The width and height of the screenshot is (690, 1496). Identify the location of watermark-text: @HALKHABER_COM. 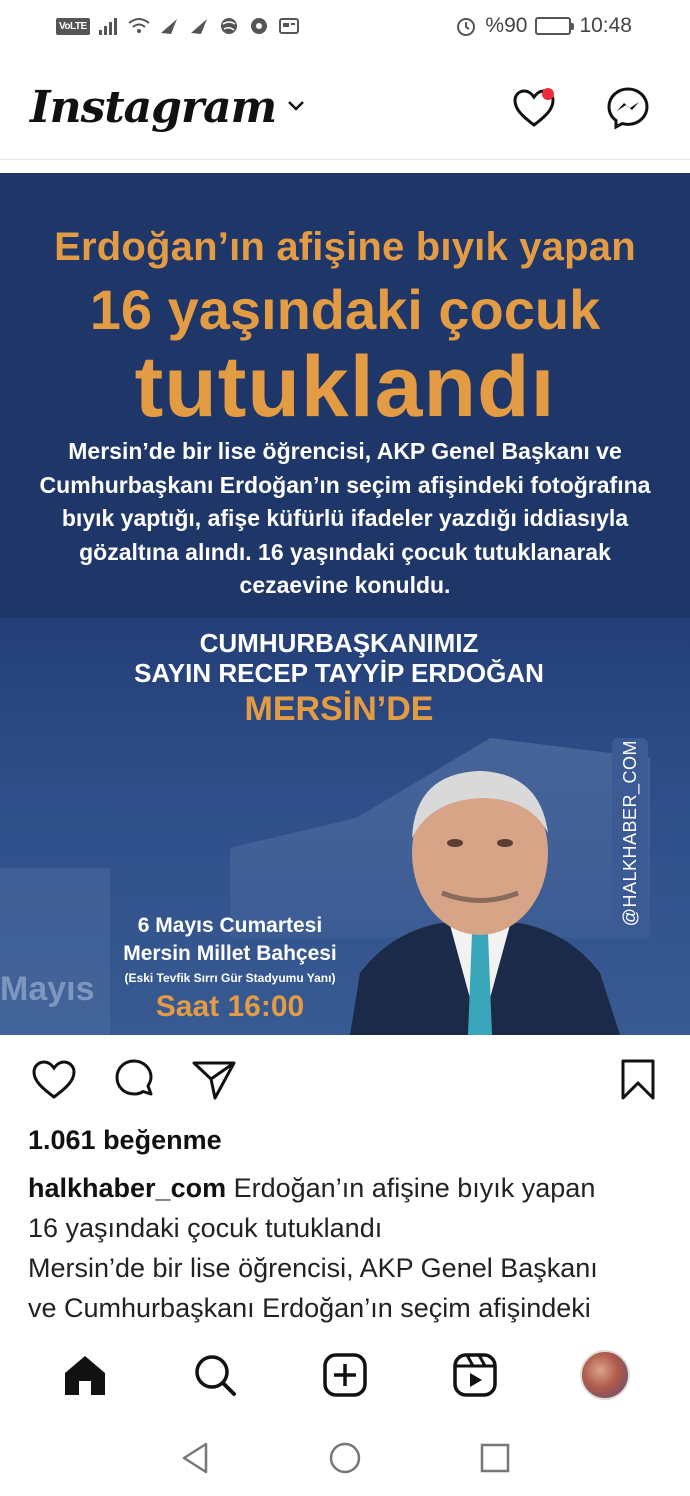
(629, 833).